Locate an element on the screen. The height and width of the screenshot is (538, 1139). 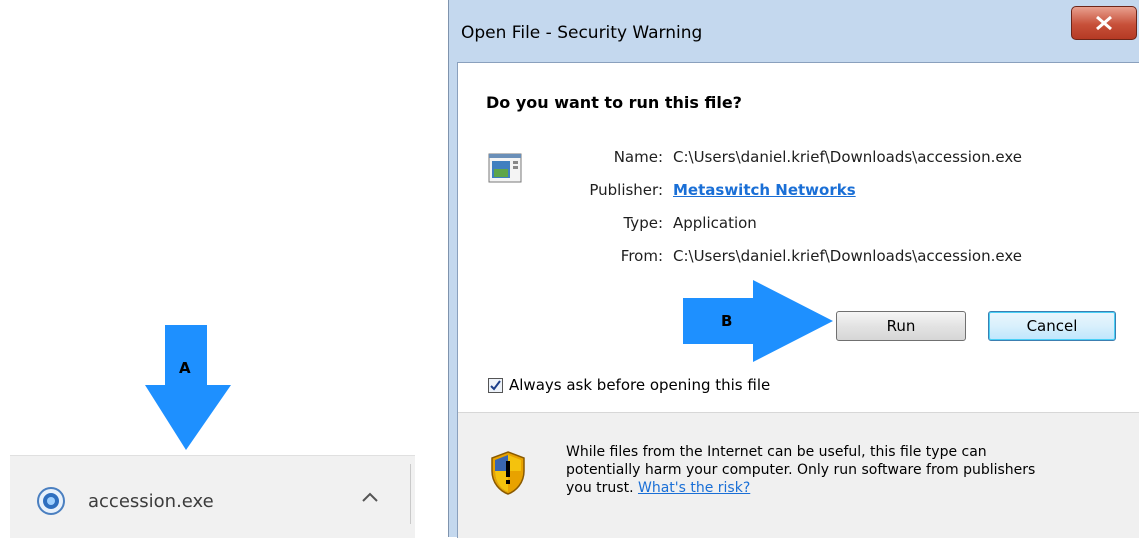
warning-line-3-text: you trust. is located at coordinates (600, 488).